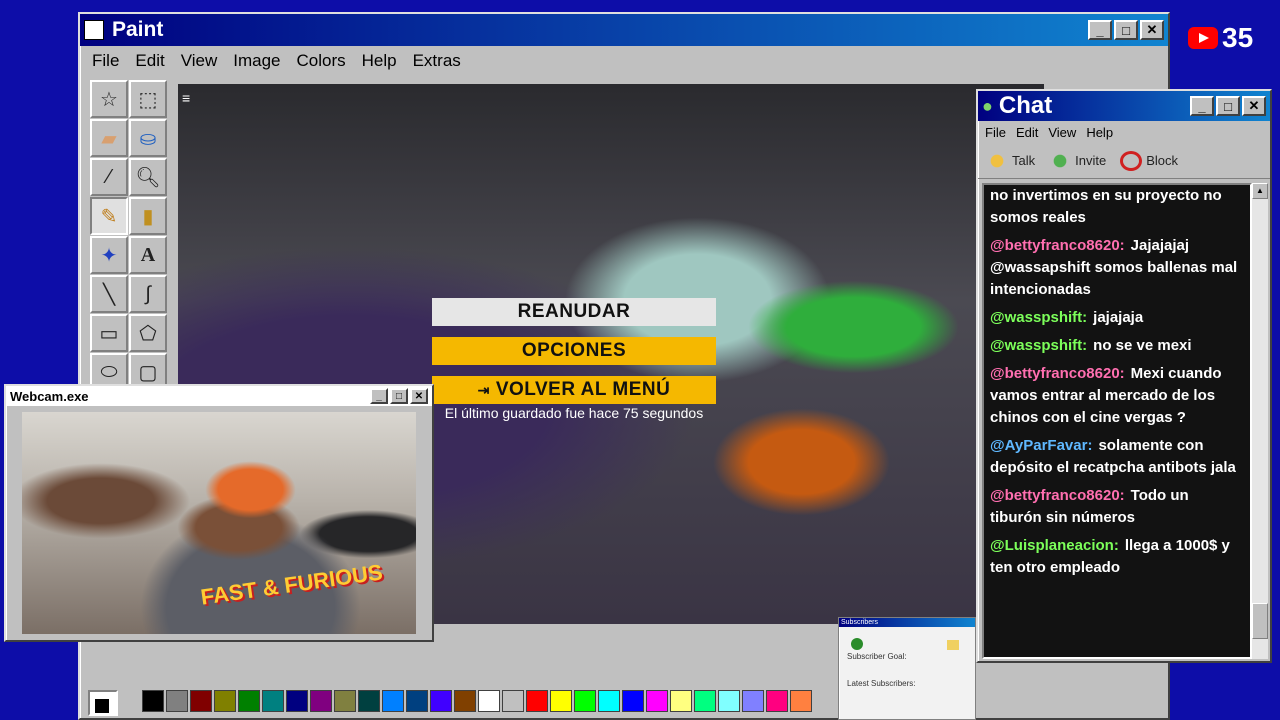 This screenshot has height=720, width=1280. What do you see at coordinates (574, 390) in the screenshot?
I see `back-to-menu-button: ⇥ VOLVER AL MENÚ` at bounding box center [574, 390].